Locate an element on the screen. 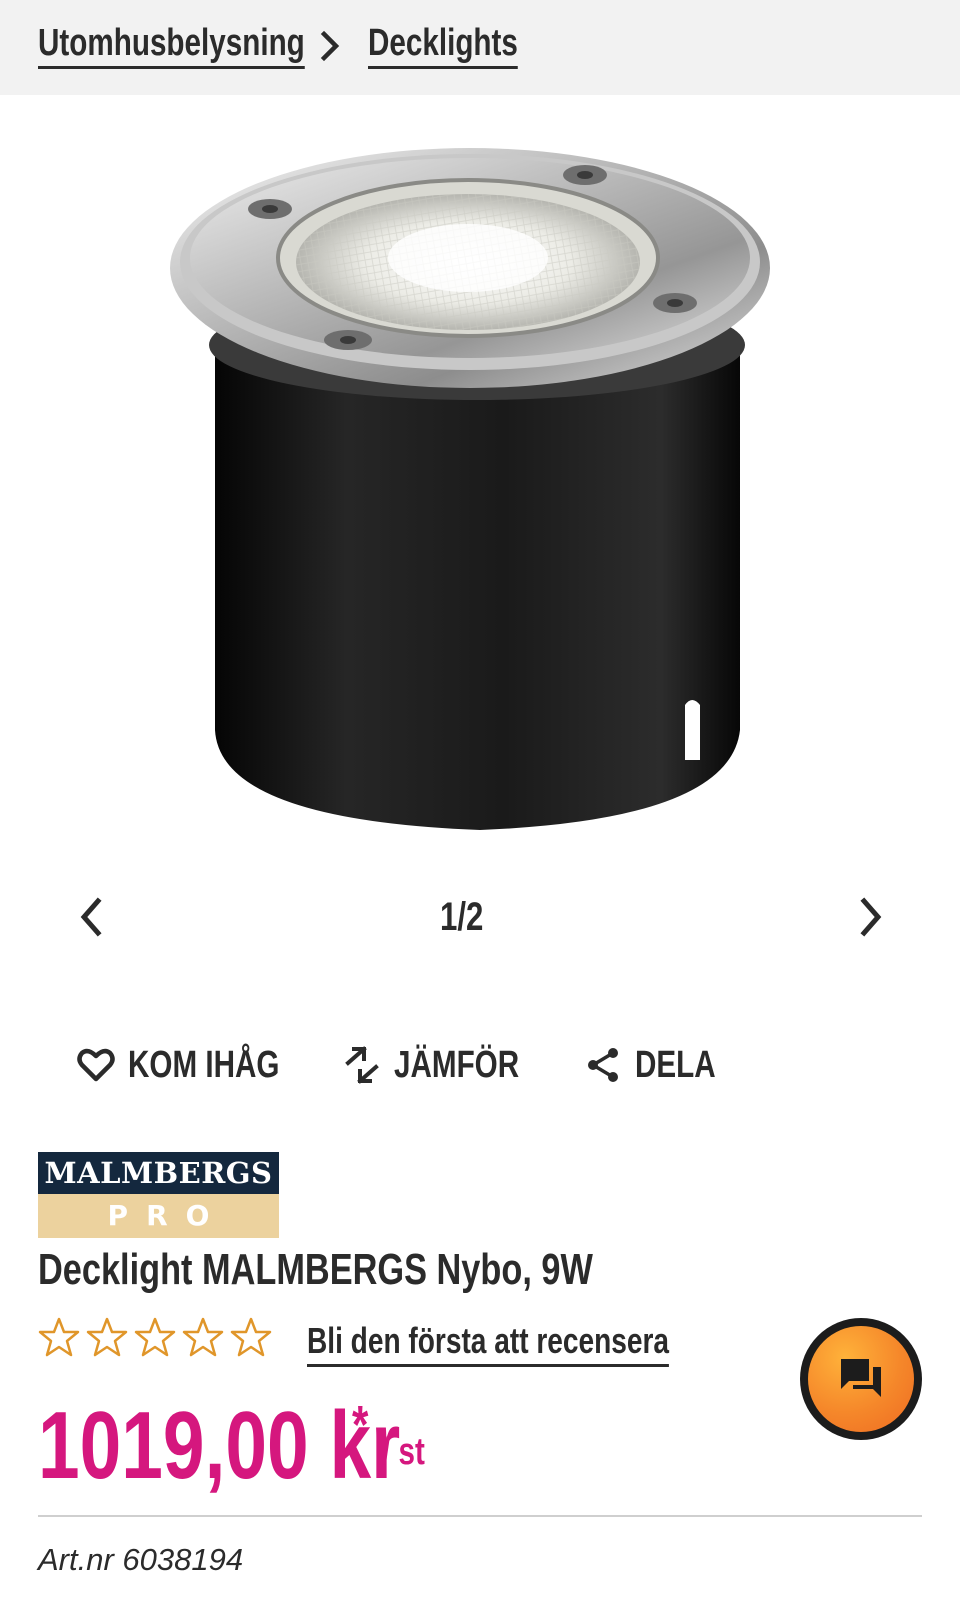 The width and height of the screenshot is (960, 1617). chat-icon is located at coordinates (861, 1378).